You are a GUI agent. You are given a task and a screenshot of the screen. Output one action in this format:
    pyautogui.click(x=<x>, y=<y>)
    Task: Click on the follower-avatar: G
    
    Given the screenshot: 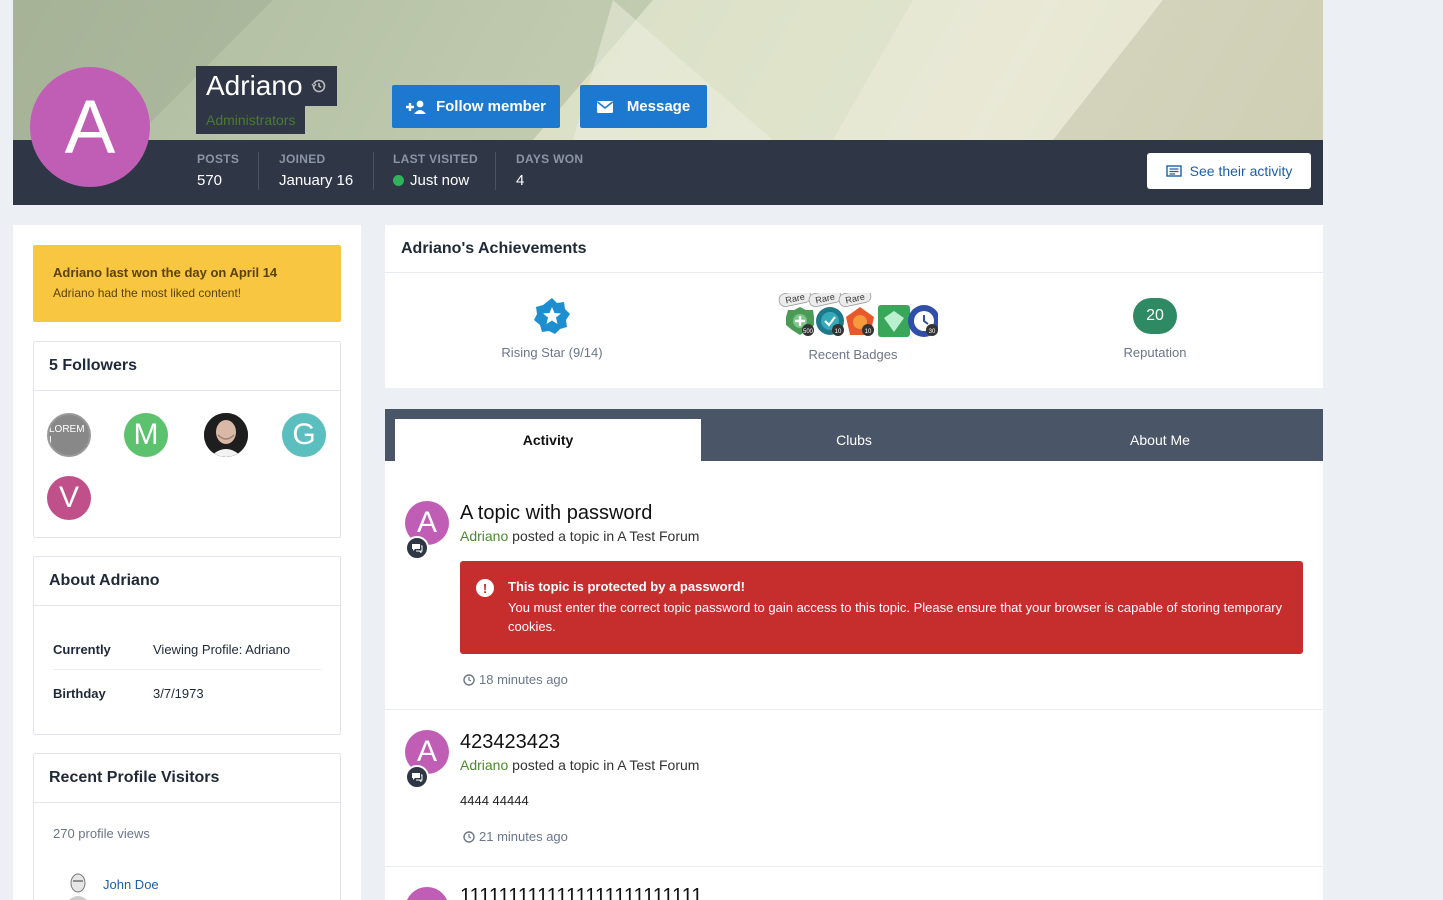 What is the action you would take?
    pyautogui.click(x=304, y=435)
    